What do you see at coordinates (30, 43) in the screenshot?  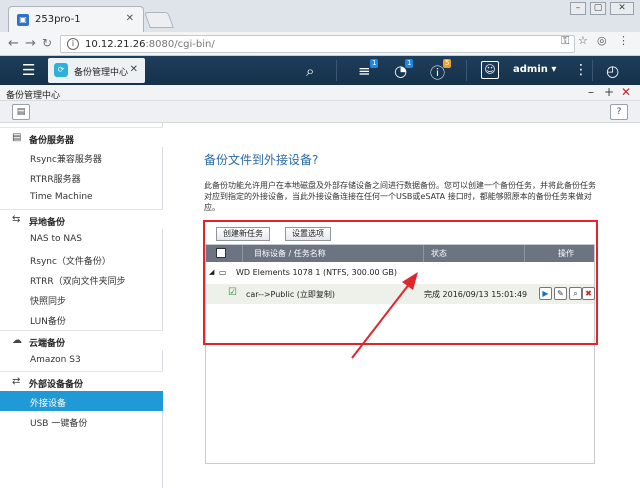 I see `forward-icon: →` at bounding box center [30, 43].